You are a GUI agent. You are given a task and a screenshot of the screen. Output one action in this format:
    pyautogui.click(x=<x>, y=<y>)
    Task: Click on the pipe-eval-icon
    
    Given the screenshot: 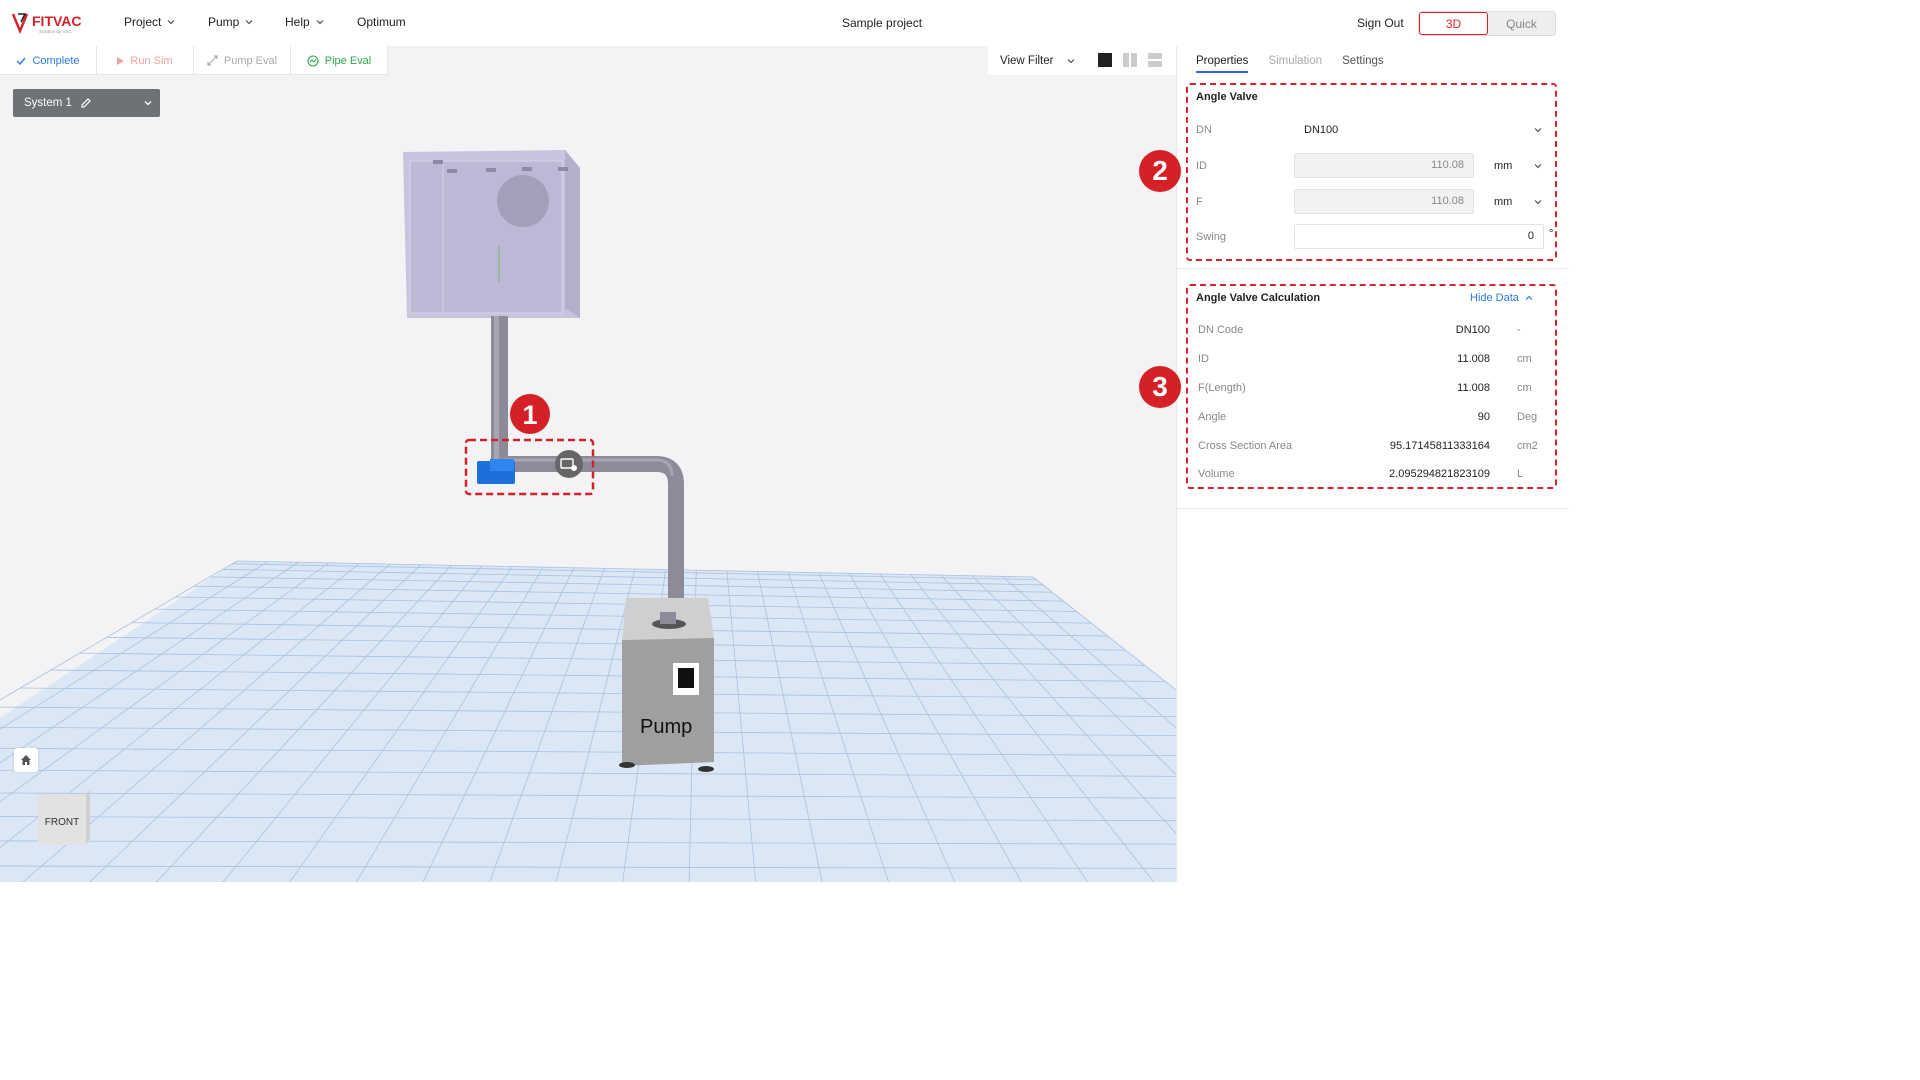 What is the action you would take?
    pyautogui.click(x=313, y=60)
    